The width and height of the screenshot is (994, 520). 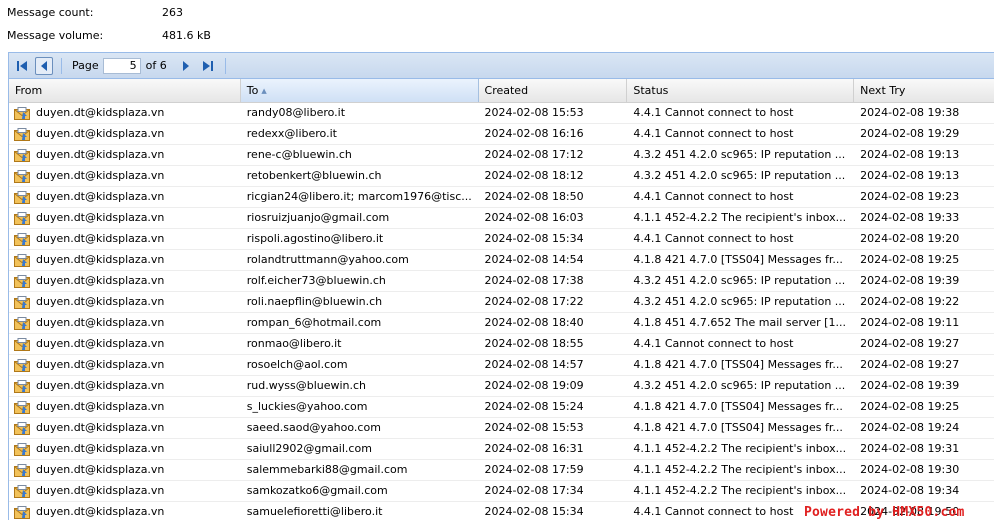 I want to click on sort-asc-icon: ▲, so click(x=264, y=91).